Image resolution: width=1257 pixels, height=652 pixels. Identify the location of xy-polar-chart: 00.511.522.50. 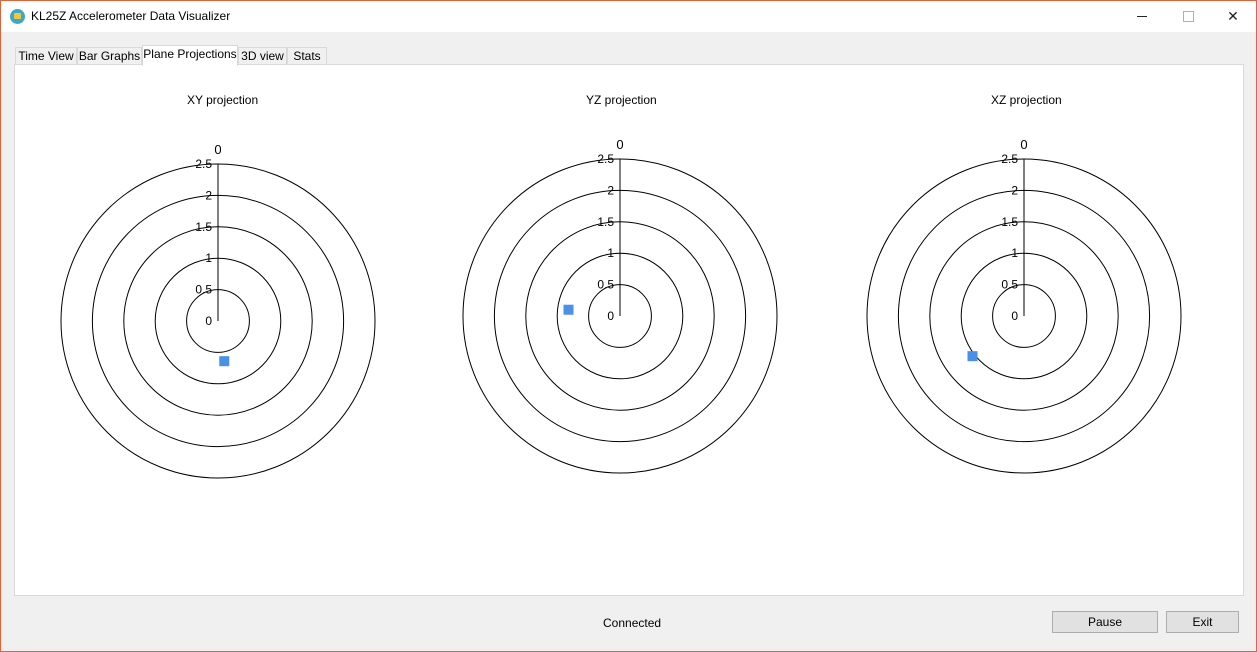
(218, 310).